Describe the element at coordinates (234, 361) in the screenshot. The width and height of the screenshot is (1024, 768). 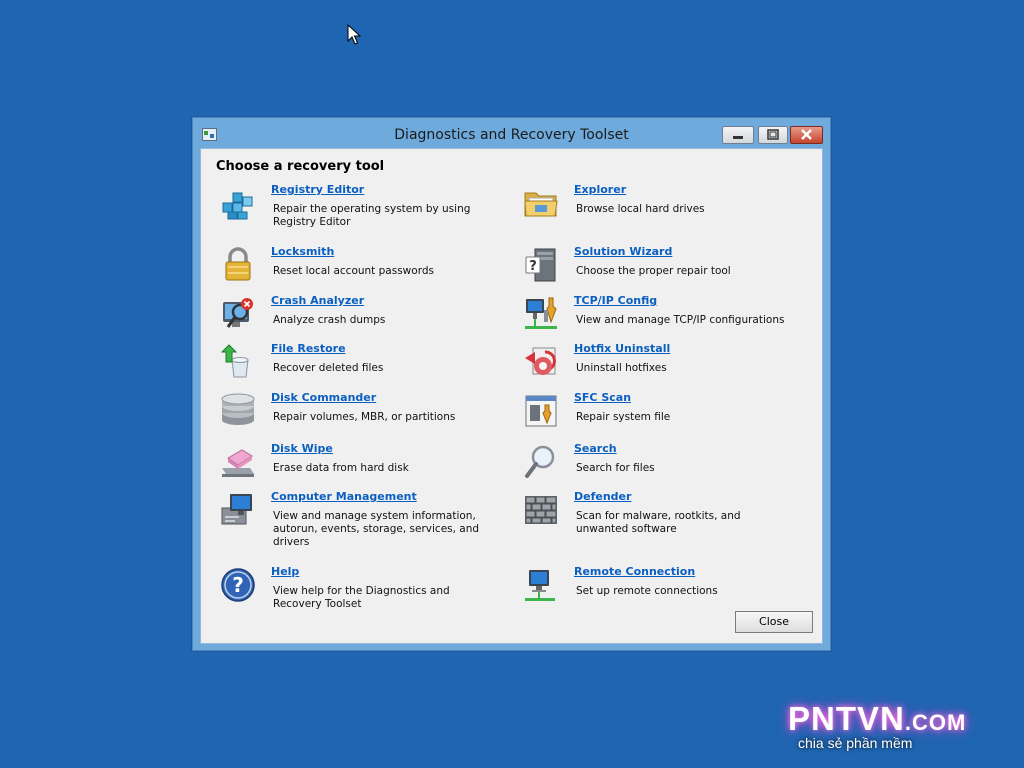
I see `recycle-bin-icon` at that location.